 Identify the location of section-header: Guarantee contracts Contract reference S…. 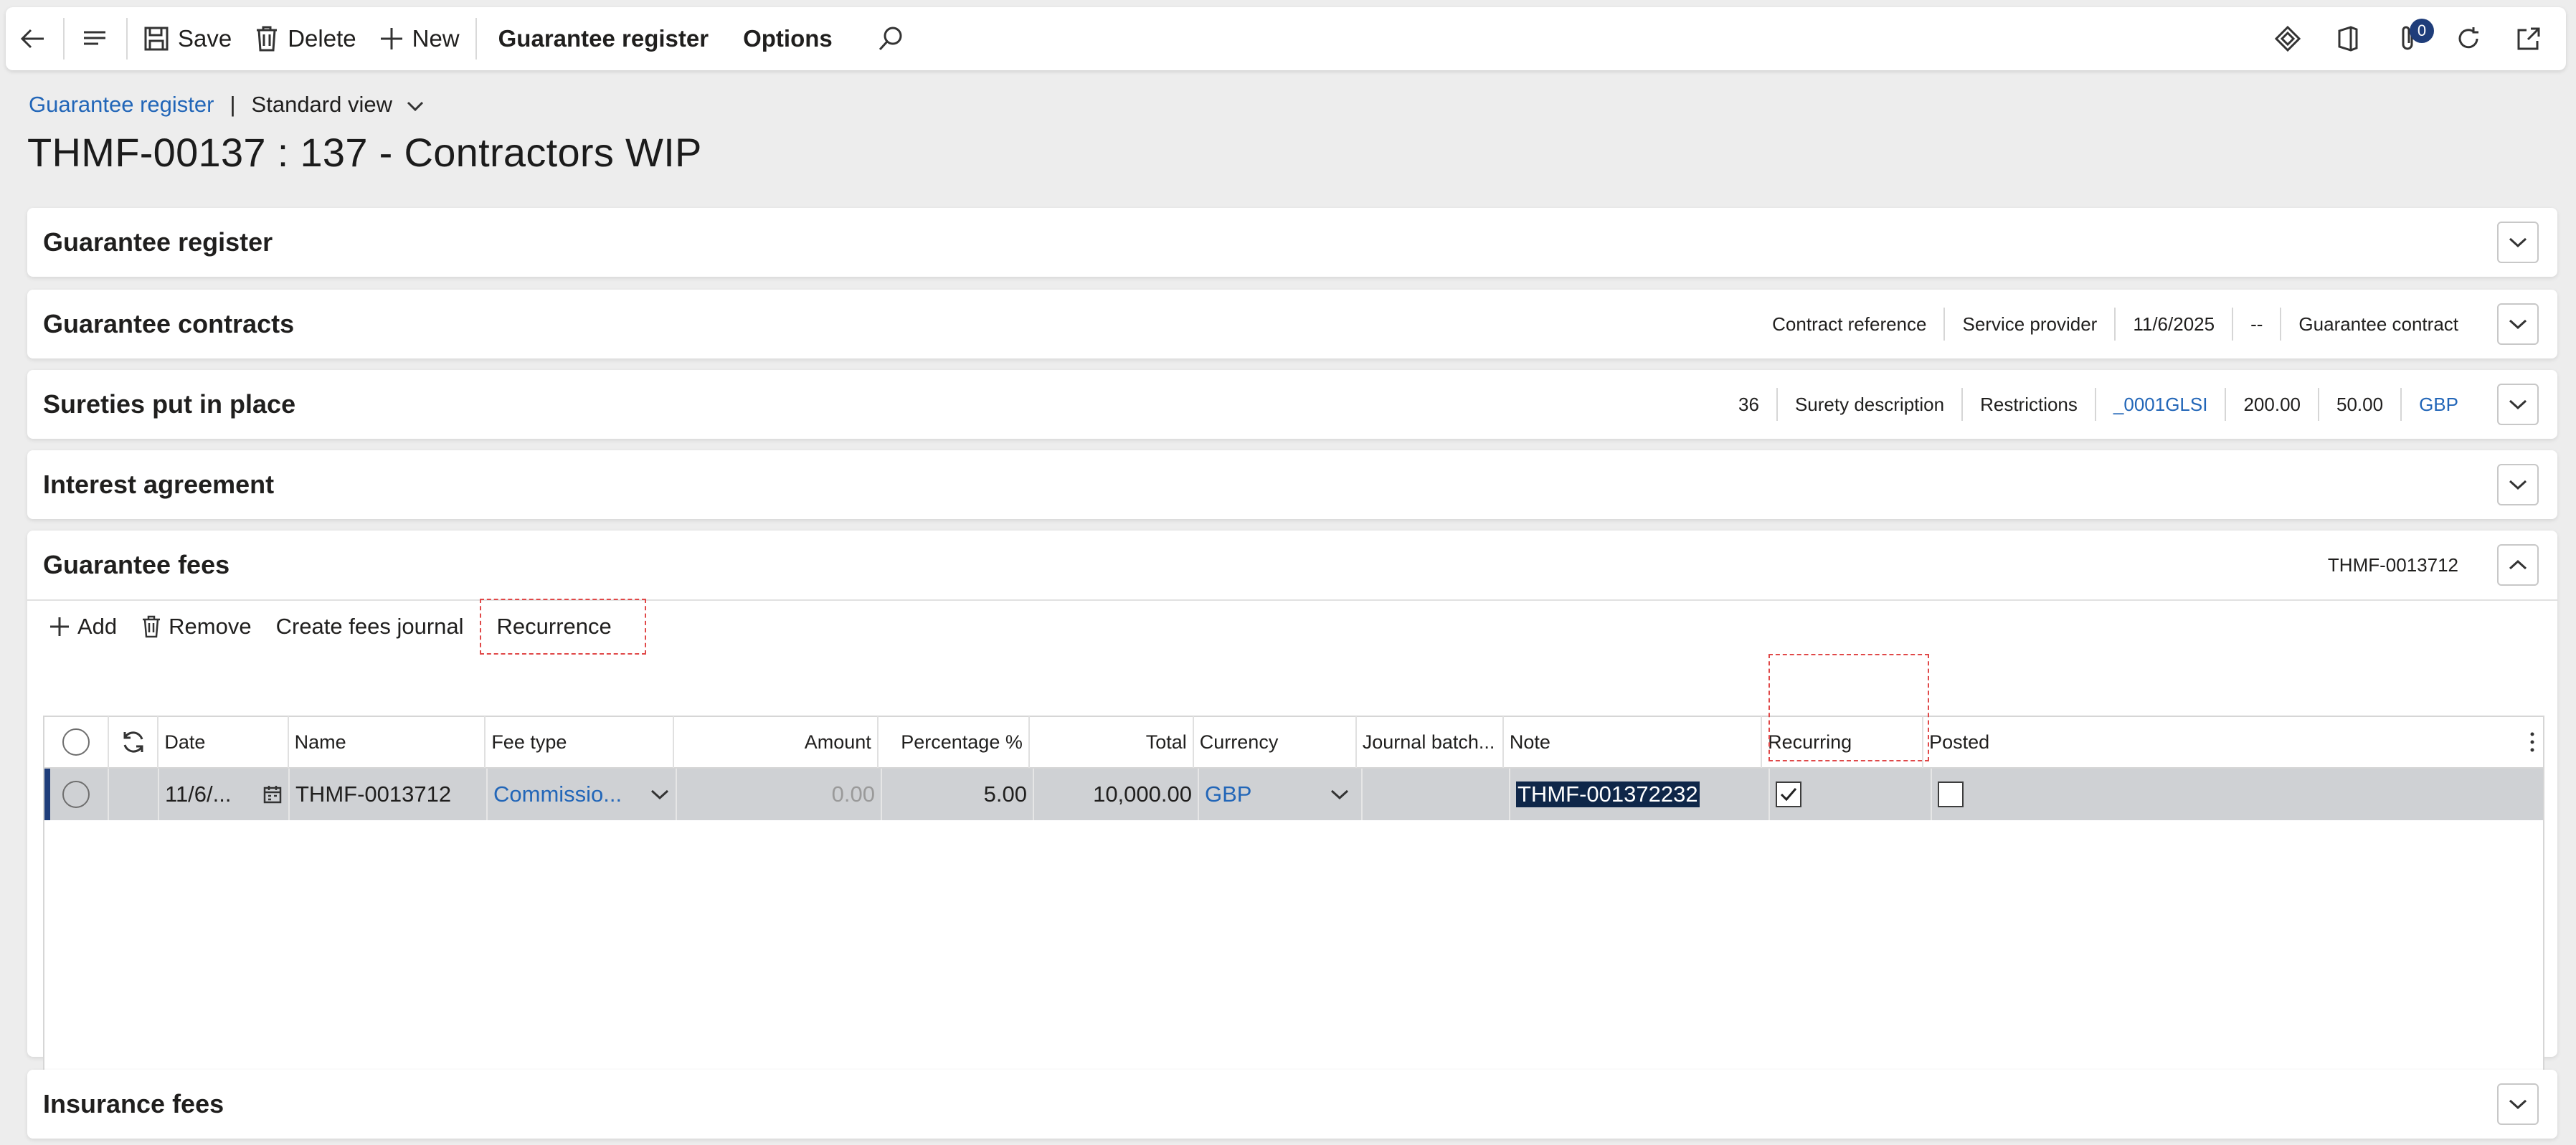
(1292, 324).